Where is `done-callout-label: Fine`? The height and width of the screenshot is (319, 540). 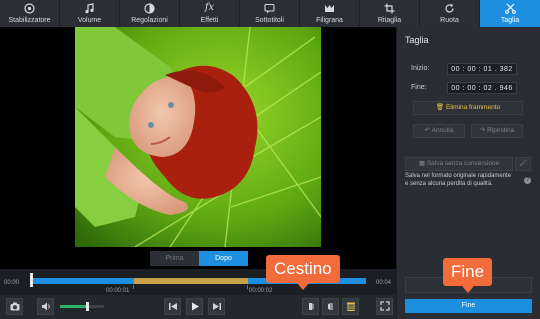 done-callout-label: Fine is located at coordinates (468, 271).